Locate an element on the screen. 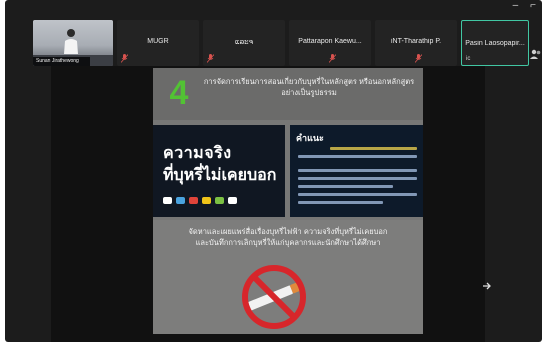 This screenshot has height=348, width=547. participant-tile-tharathip: iNT-Tharathip P. is located at coordinates (416, 43).